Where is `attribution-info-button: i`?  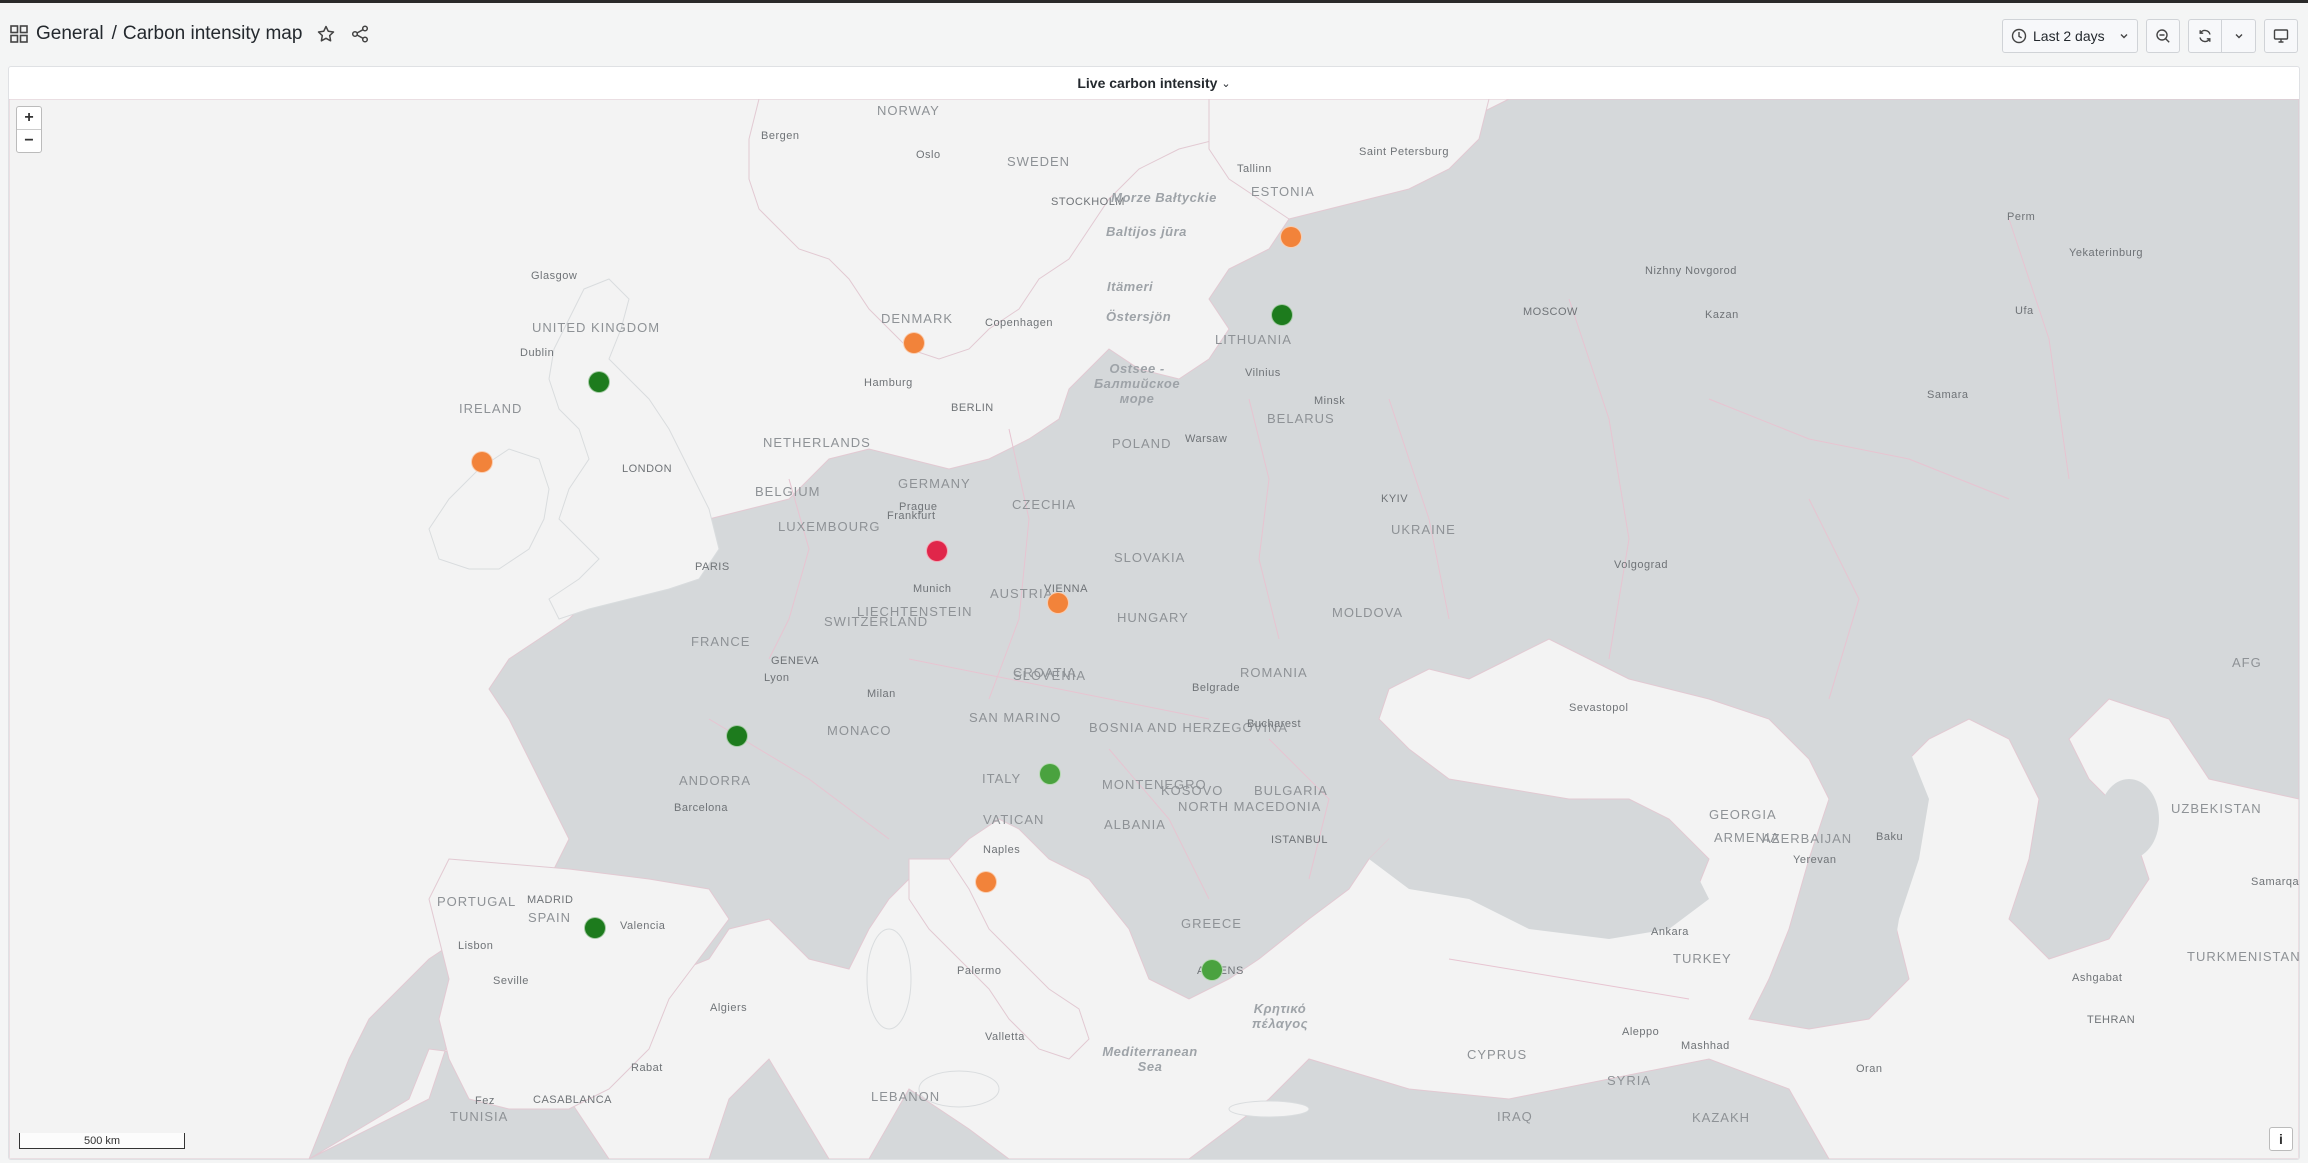
attribution-info-button: i is located at coordinates (2281, 1139).